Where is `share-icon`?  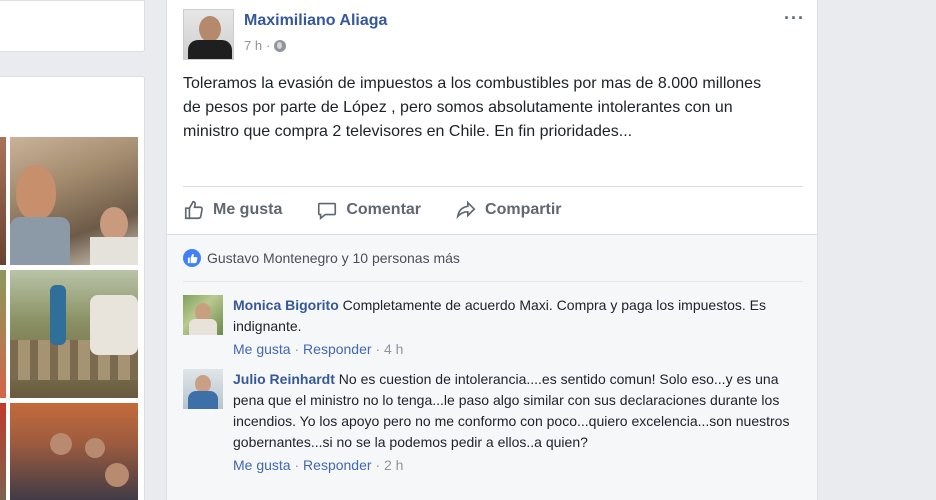 share-icon is located at coordinates (466, 210).